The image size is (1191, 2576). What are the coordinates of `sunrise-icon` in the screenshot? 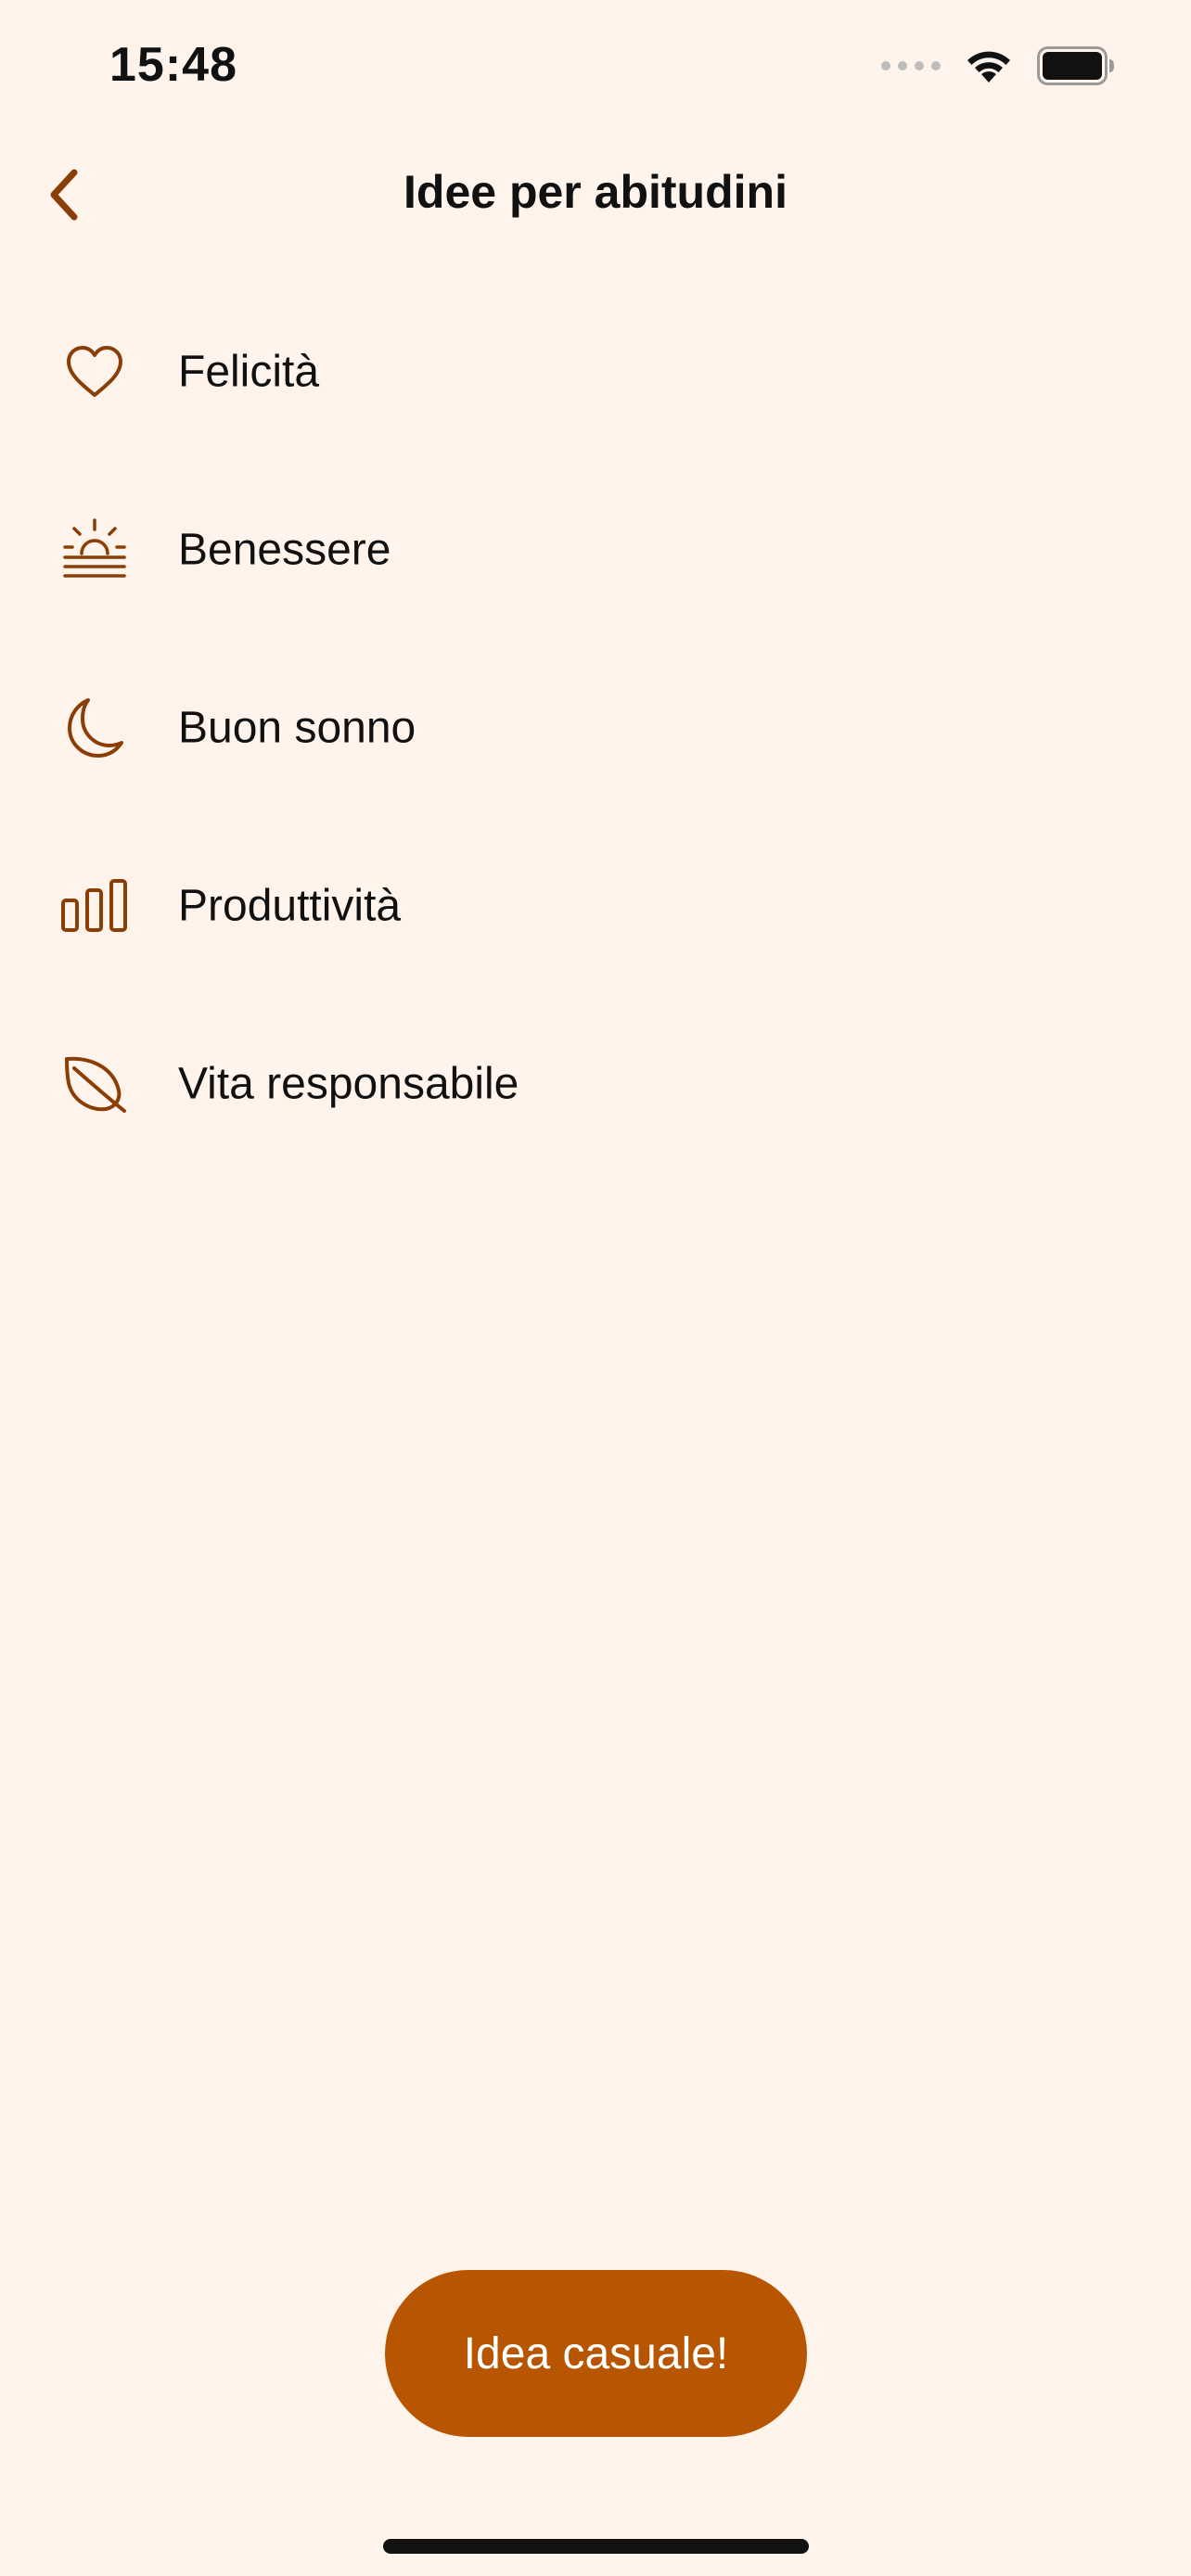 It's located at (95, 550).